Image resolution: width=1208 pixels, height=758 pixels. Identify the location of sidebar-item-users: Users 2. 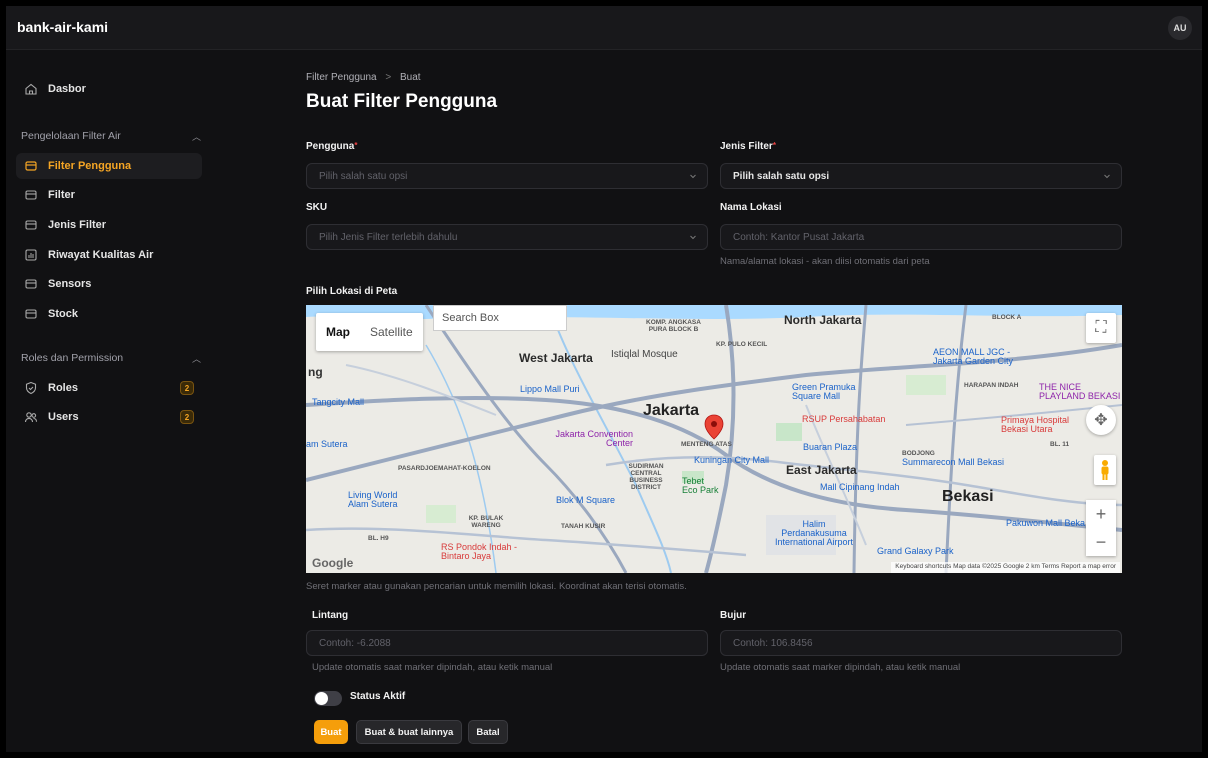
(109, 417).